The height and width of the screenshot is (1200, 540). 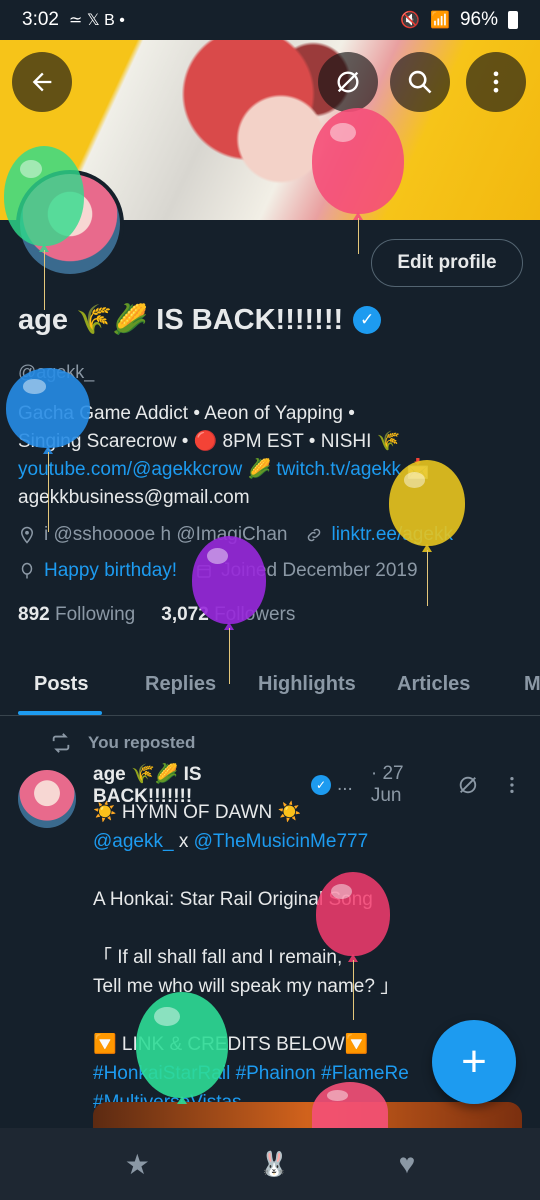 What do you see at coordinates (513, 20) in the screenshot?
I see `battery-icon` at bounding box center [513, 20].